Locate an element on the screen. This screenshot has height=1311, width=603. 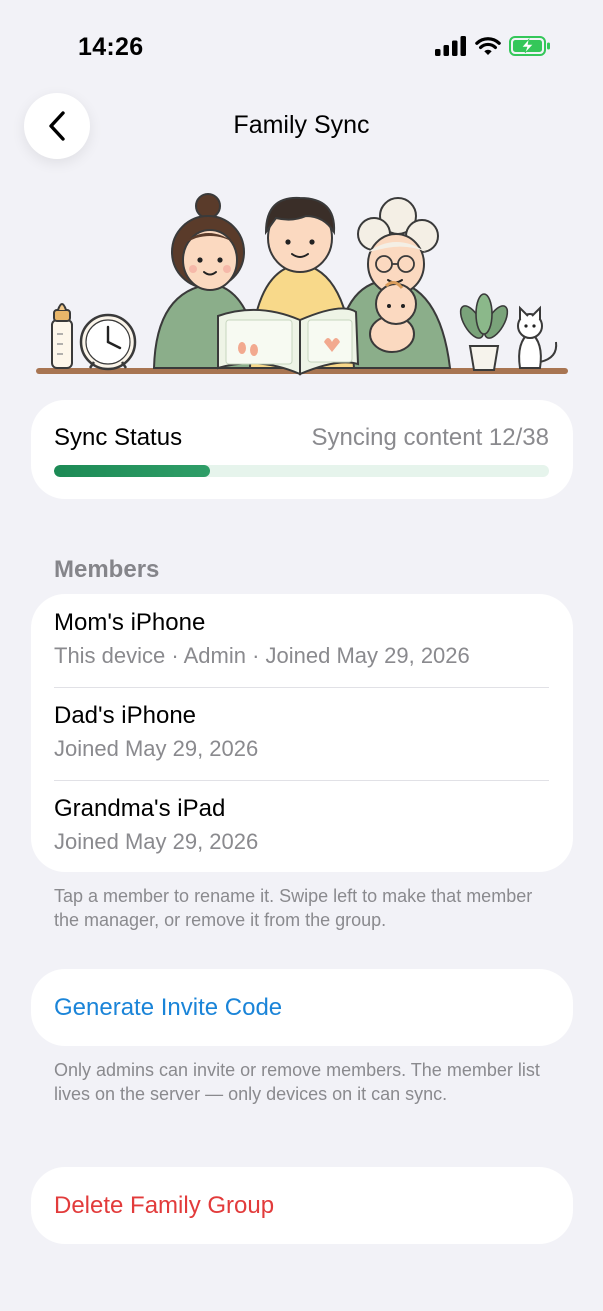
sync-progress-fill is located at coordinates (132, 471).